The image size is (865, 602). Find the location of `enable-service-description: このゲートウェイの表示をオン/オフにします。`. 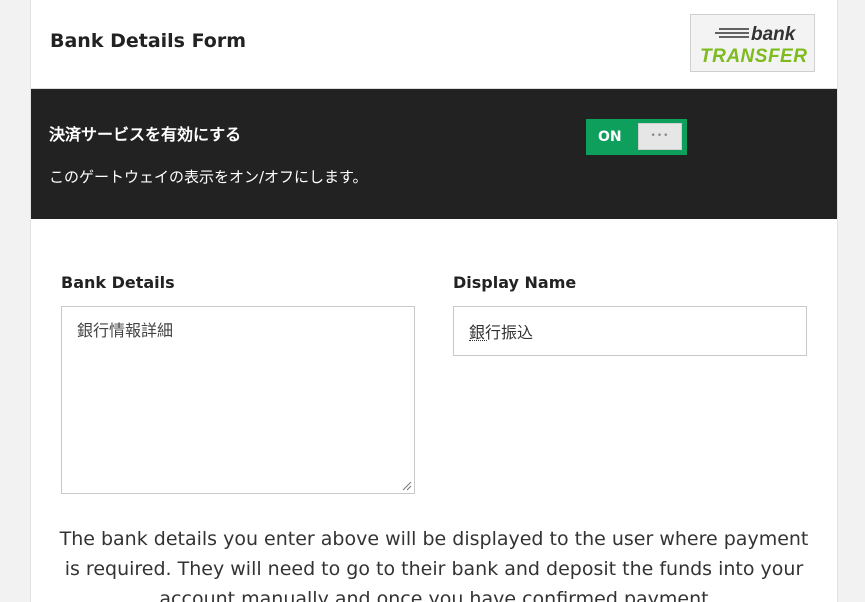

enable-service-description: このゲートウェイの表示をオン/オフにします。 is located at coordinates (208, 177).